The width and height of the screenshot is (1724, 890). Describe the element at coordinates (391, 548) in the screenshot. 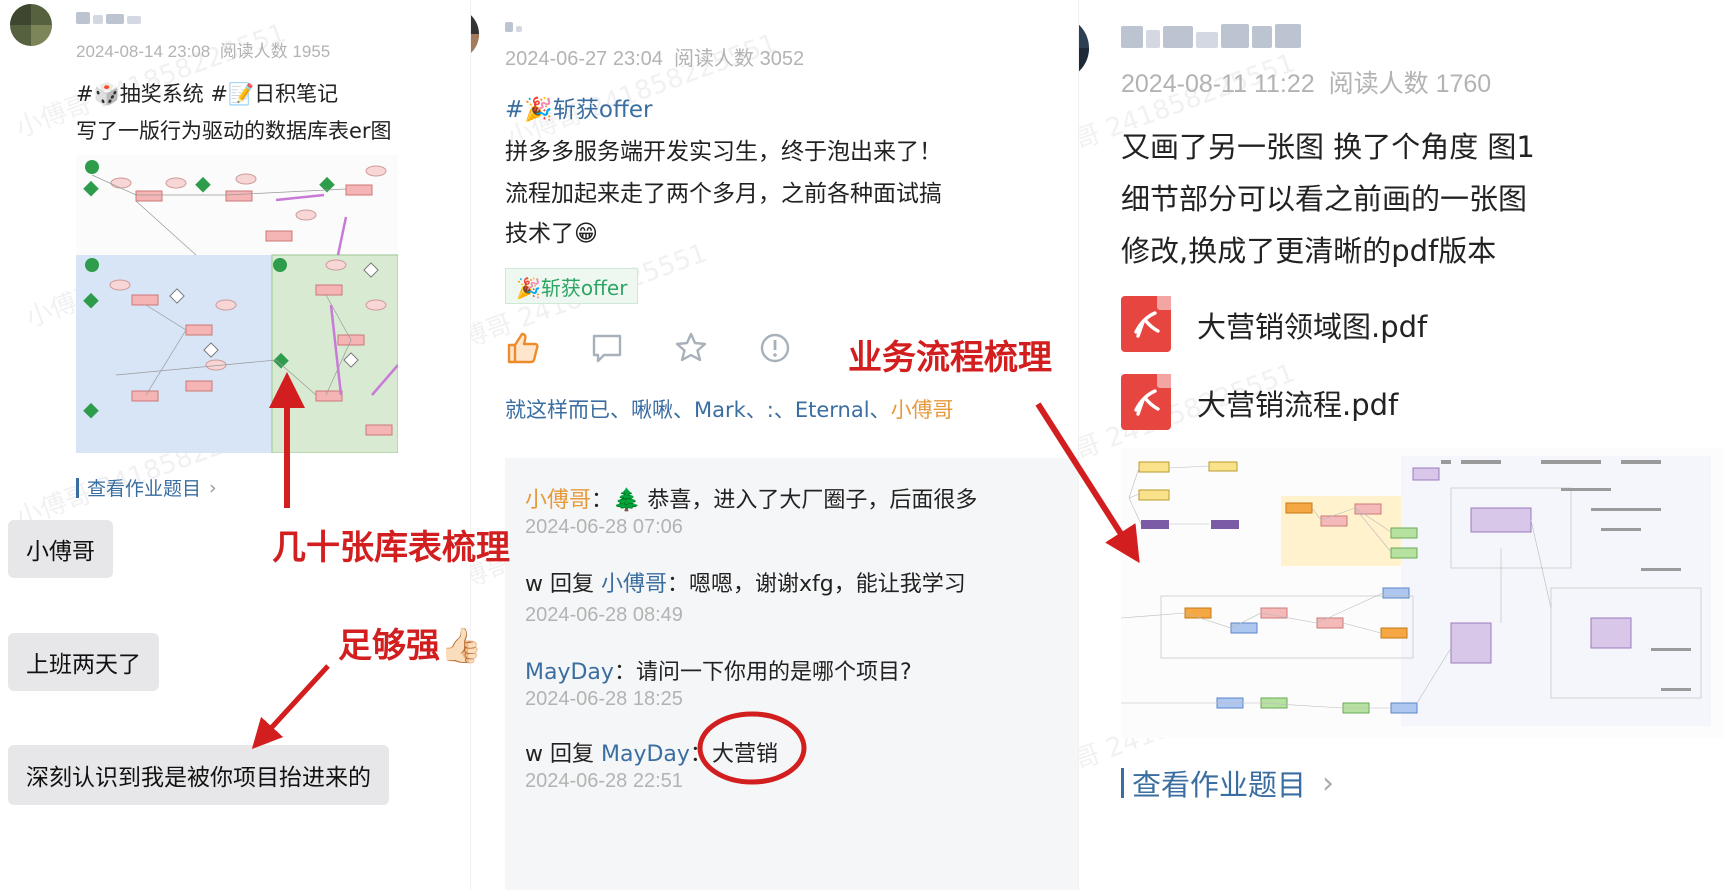

I see `annotation-label: 几十张库表梳理` at that location.